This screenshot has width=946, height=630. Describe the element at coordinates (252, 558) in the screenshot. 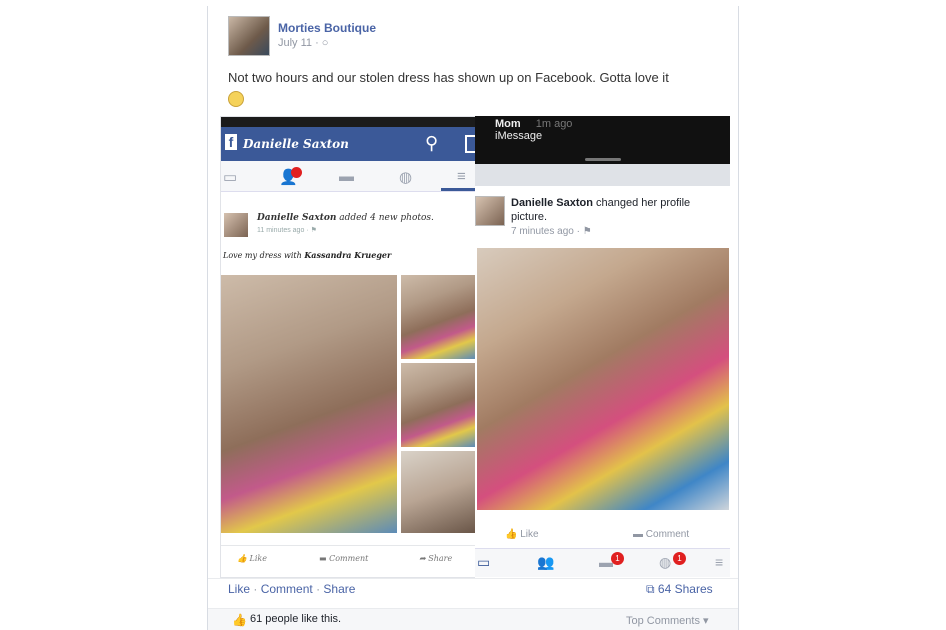

I see `inner-like-button: 👍 Like` at that location.